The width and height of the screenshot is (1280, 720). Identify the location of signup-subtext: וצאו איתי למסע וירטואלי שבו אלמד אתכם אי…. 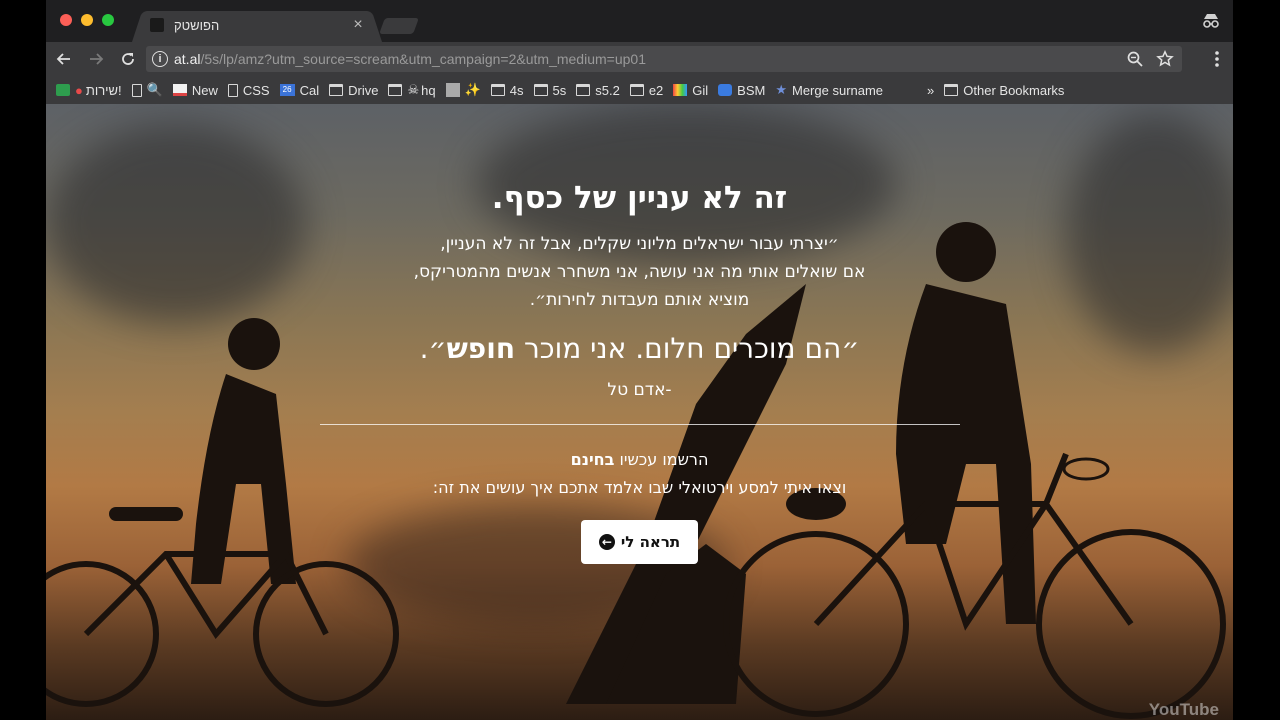
(639, 487).